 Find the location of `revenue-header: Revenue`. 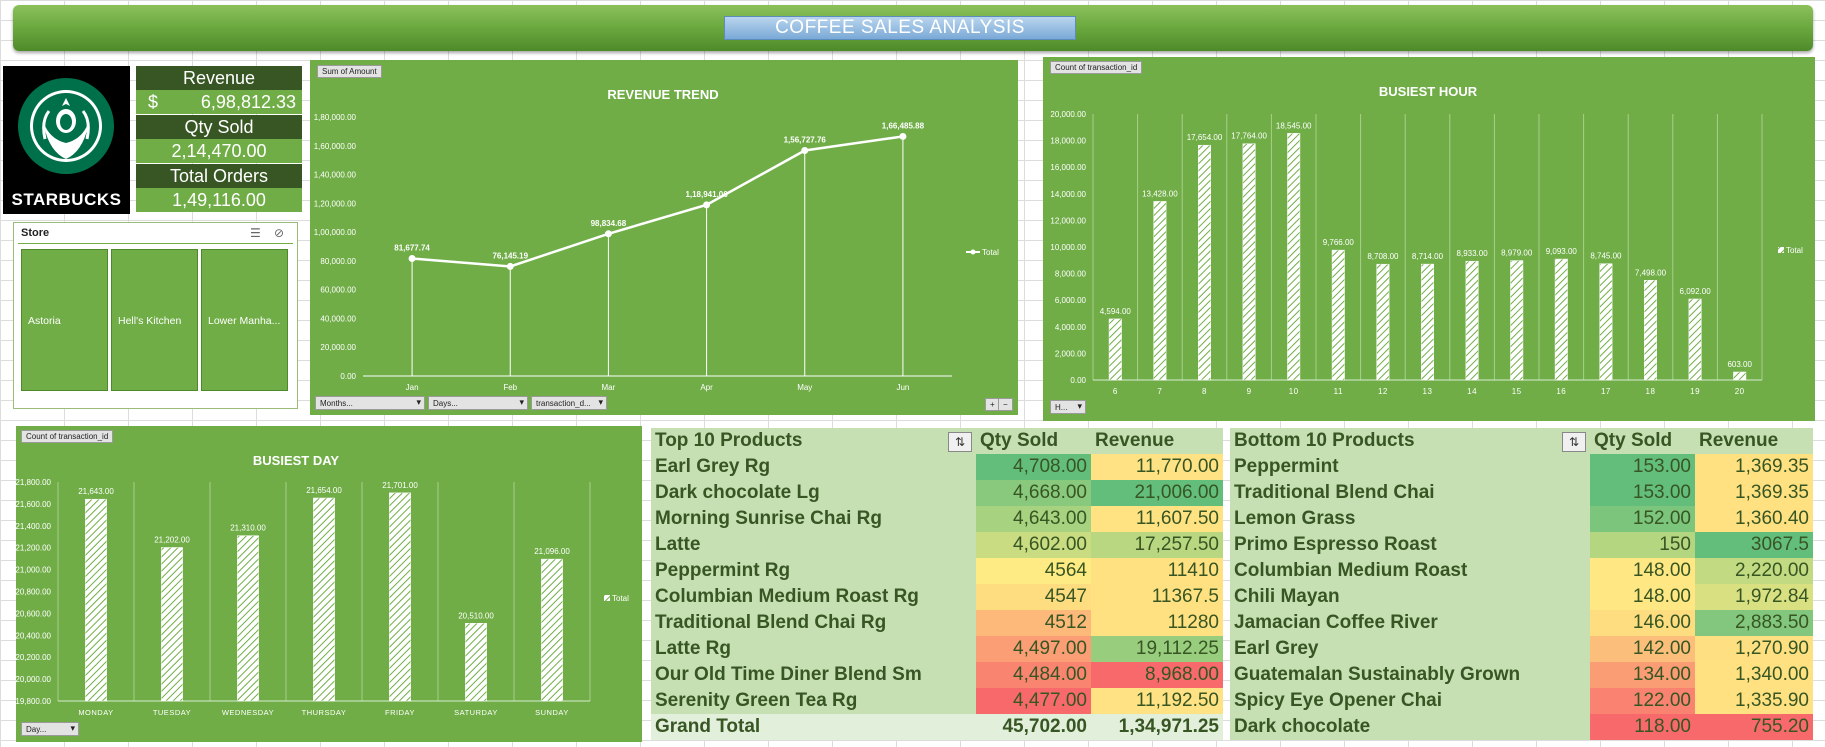

revenue-header: Revenue is located at coordinates (1754, 441).